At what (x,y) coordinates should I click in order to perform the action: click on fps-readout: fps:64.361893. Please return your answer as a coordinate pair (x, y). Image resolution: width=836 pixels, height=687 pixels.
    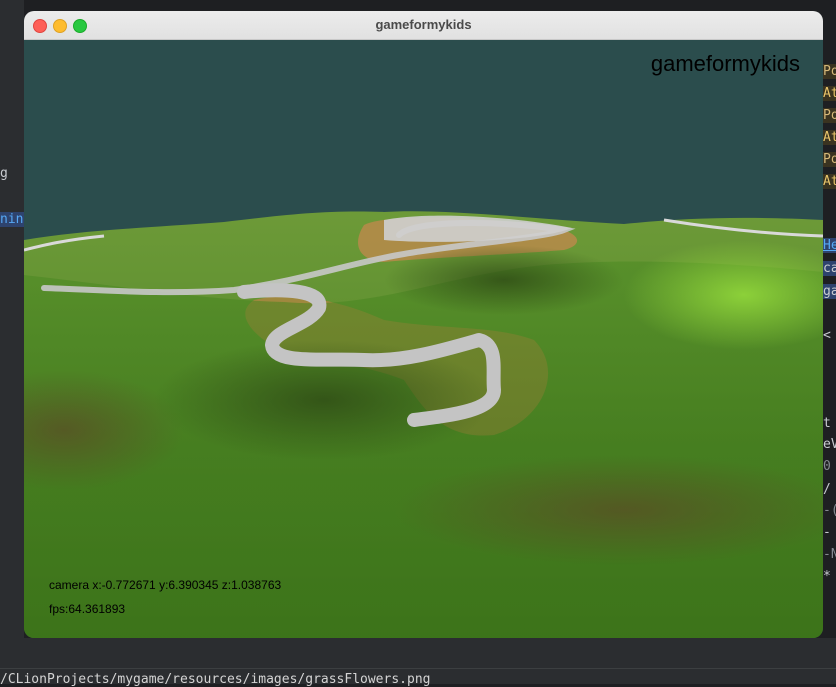
    Looking at the image, I should click on (87, 609).